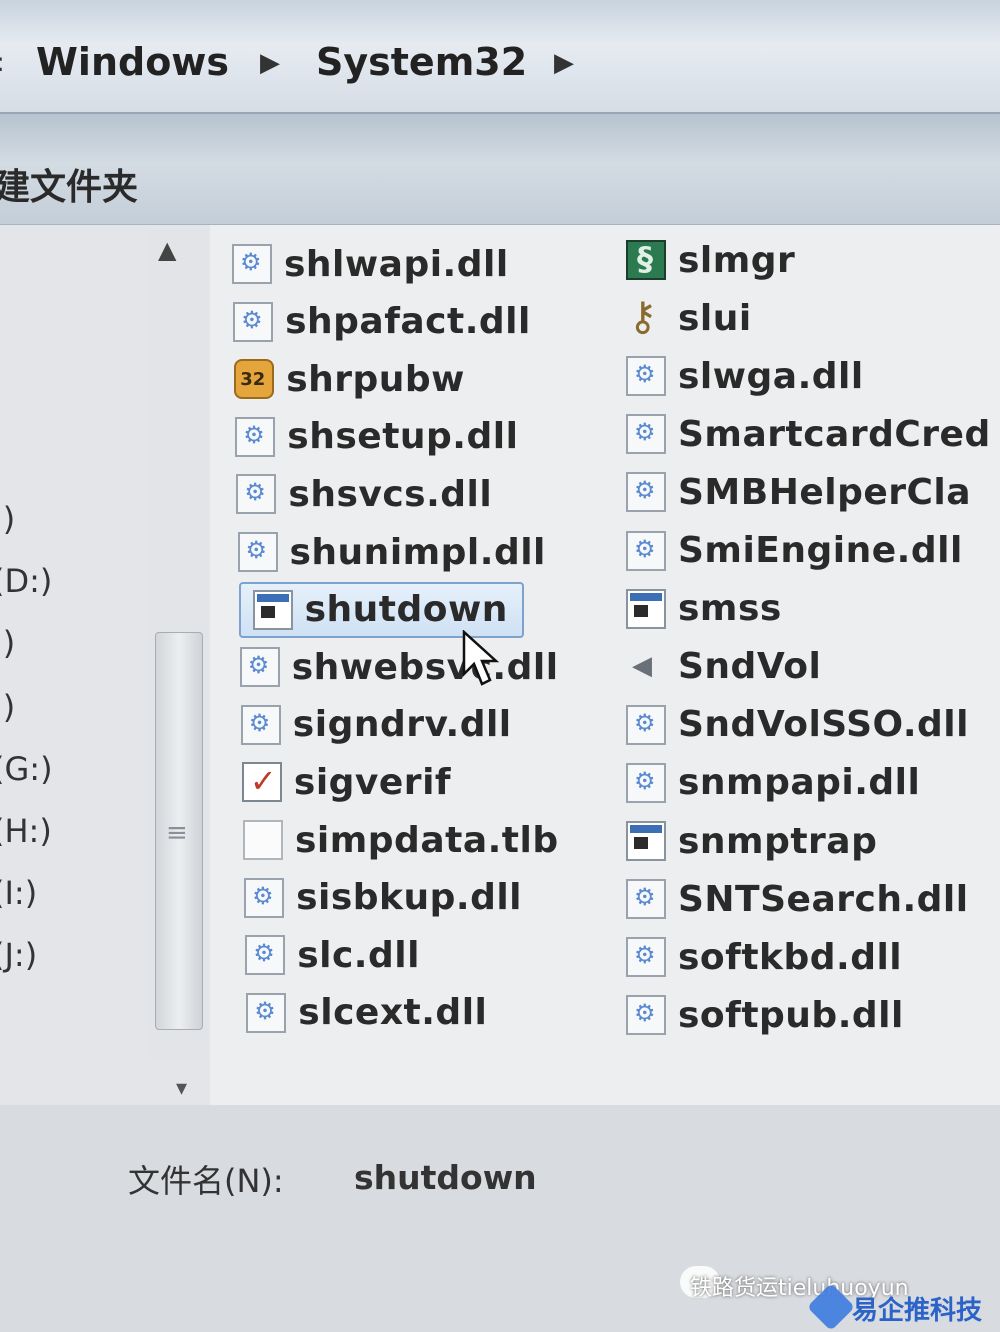 Image resolution: width=1000 pixels, height=1332 pixels. I want to click on drive-item-h: (H:), so click(26, 831).